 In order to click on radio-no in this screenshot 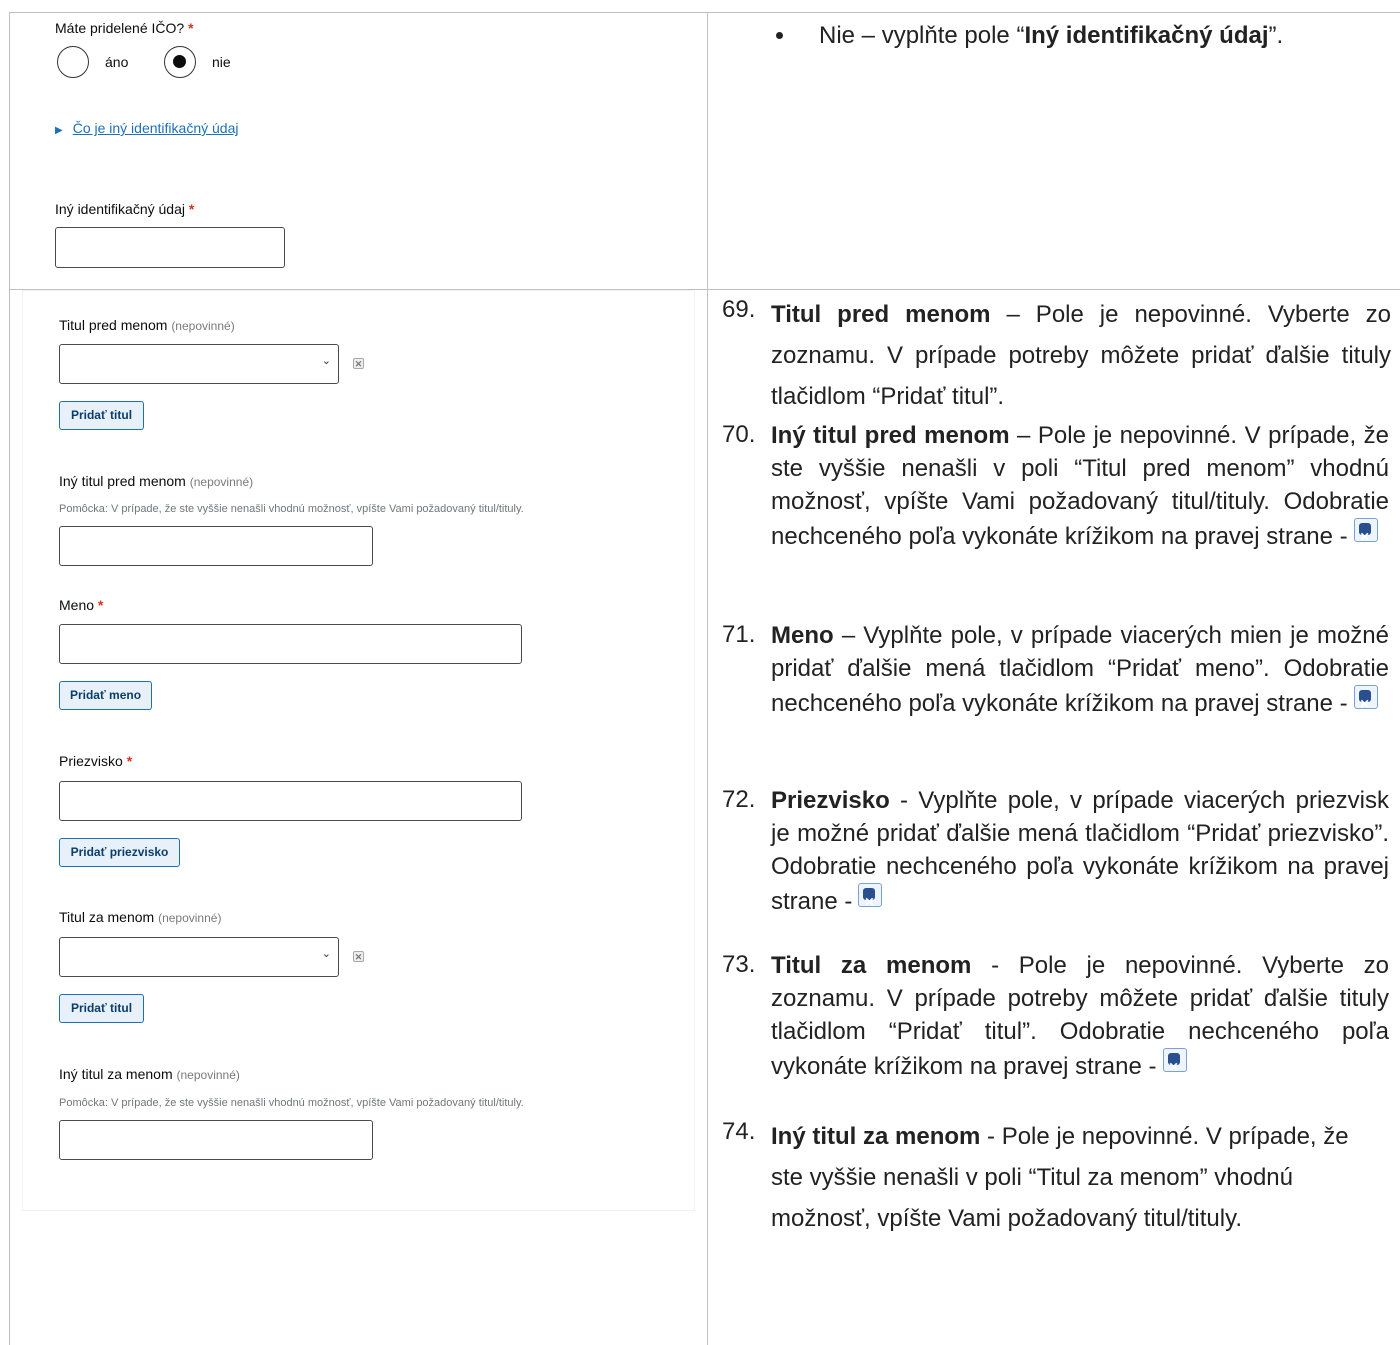, I will do `click(180, 62)`.